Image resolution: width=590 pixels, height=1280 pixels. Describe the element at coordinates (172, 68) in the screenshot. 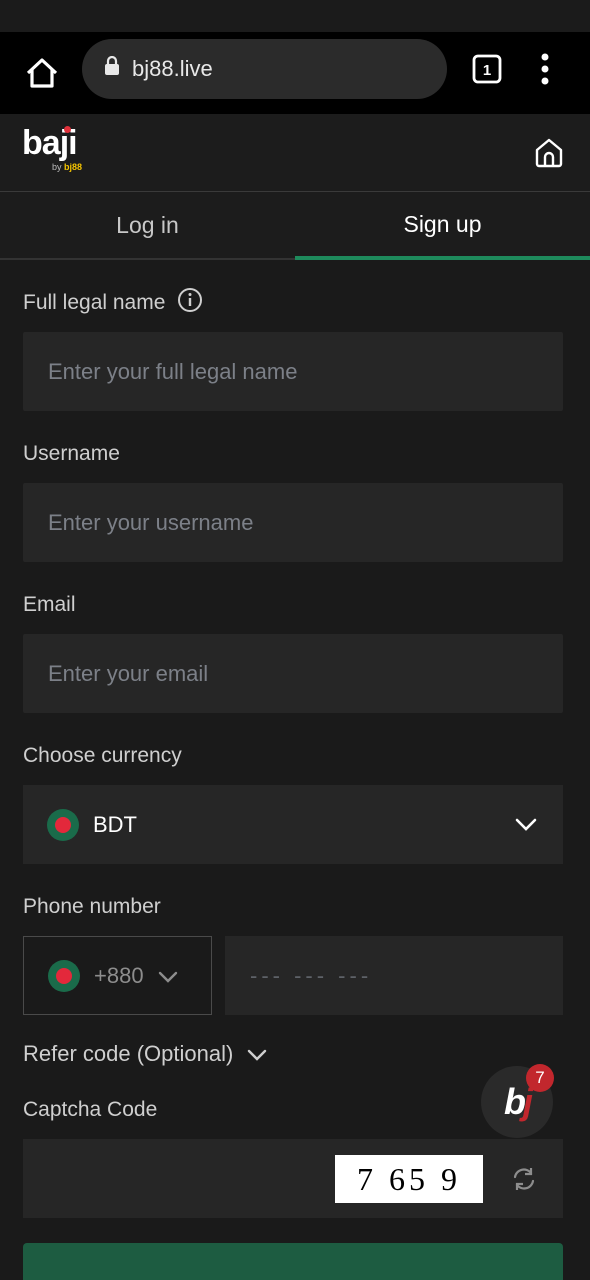

I see `url-text: bj88.live` at that location.